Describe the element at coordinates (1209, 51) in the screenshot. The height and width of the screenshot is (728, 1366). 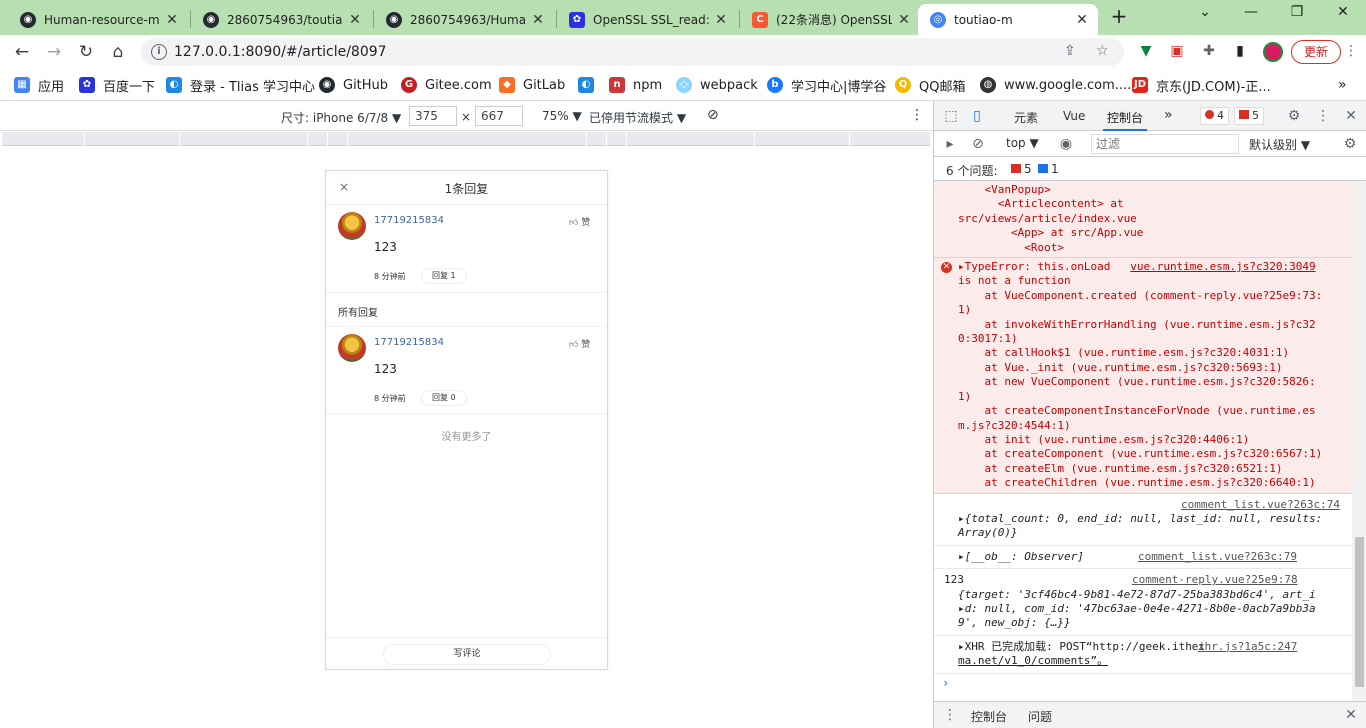
I see `extensions-puzzle-icon: ✚` at that location.